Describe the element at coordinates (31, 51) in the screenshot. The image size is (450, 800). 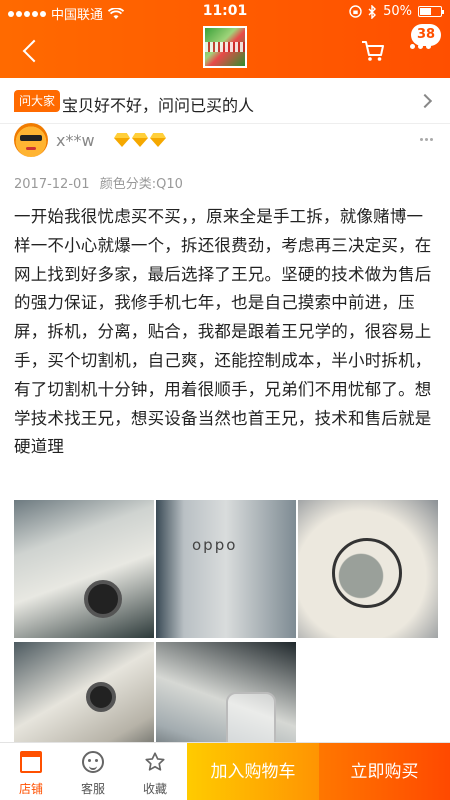
I see `back-arrow-icon` at that location.